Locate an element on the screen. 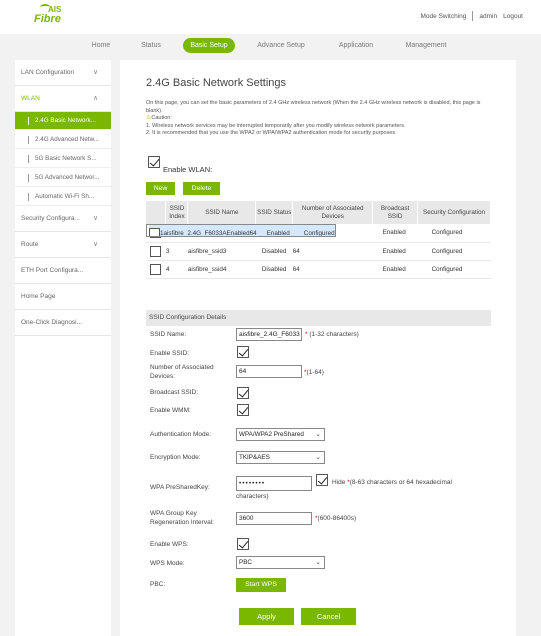  enable-wmm-checkbox is located at coordinates (243, 410).